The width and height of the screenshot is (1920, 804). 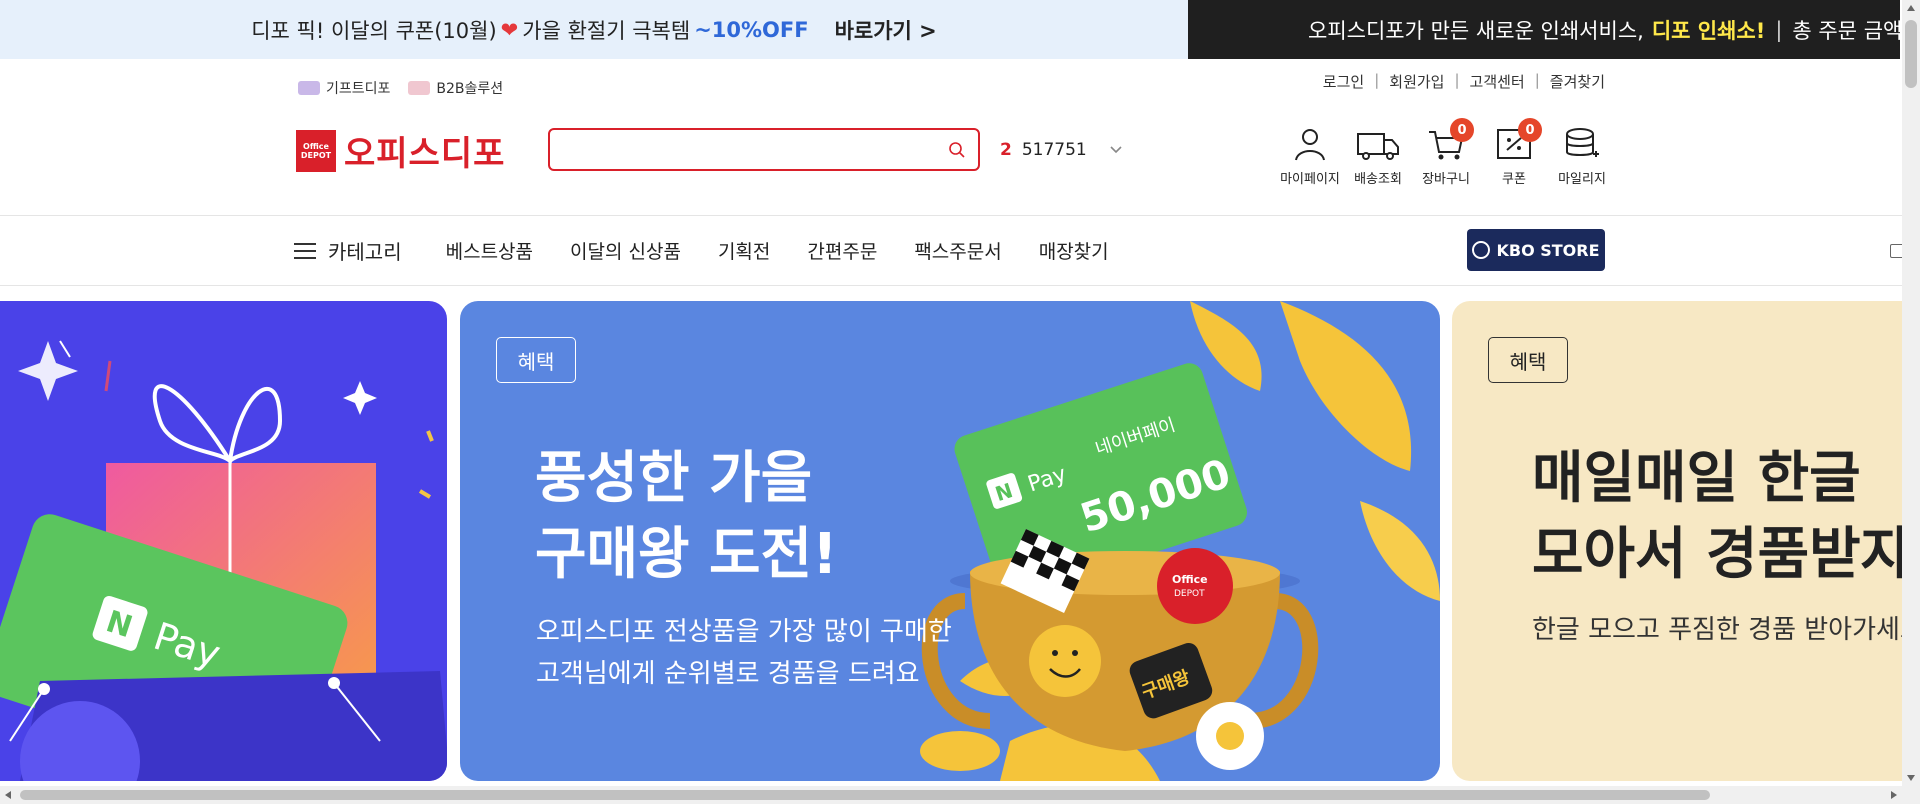 I want to click on banner-subtext-line2: 고객님에게 순위별로 경품을 드려요, so click(x=728, y=674).